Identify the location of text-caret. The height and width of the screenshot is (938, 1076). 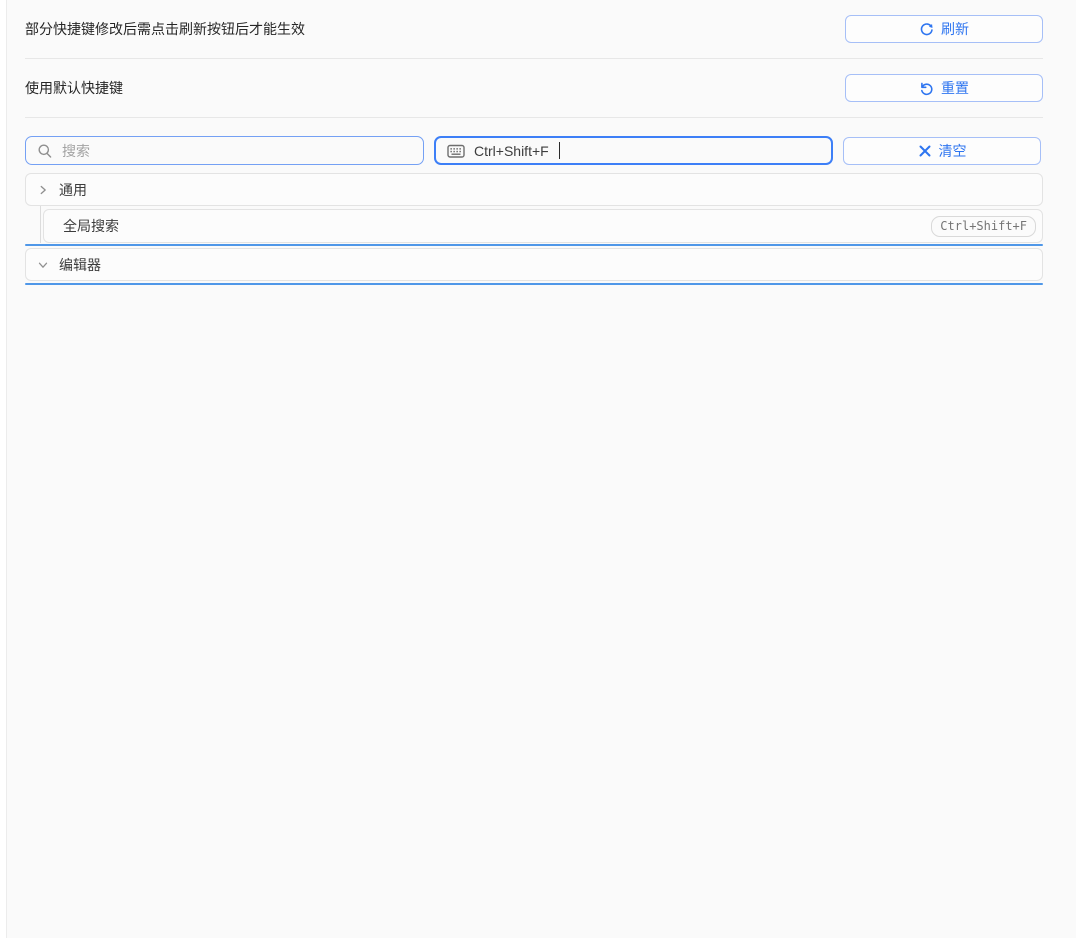
(559, 150).